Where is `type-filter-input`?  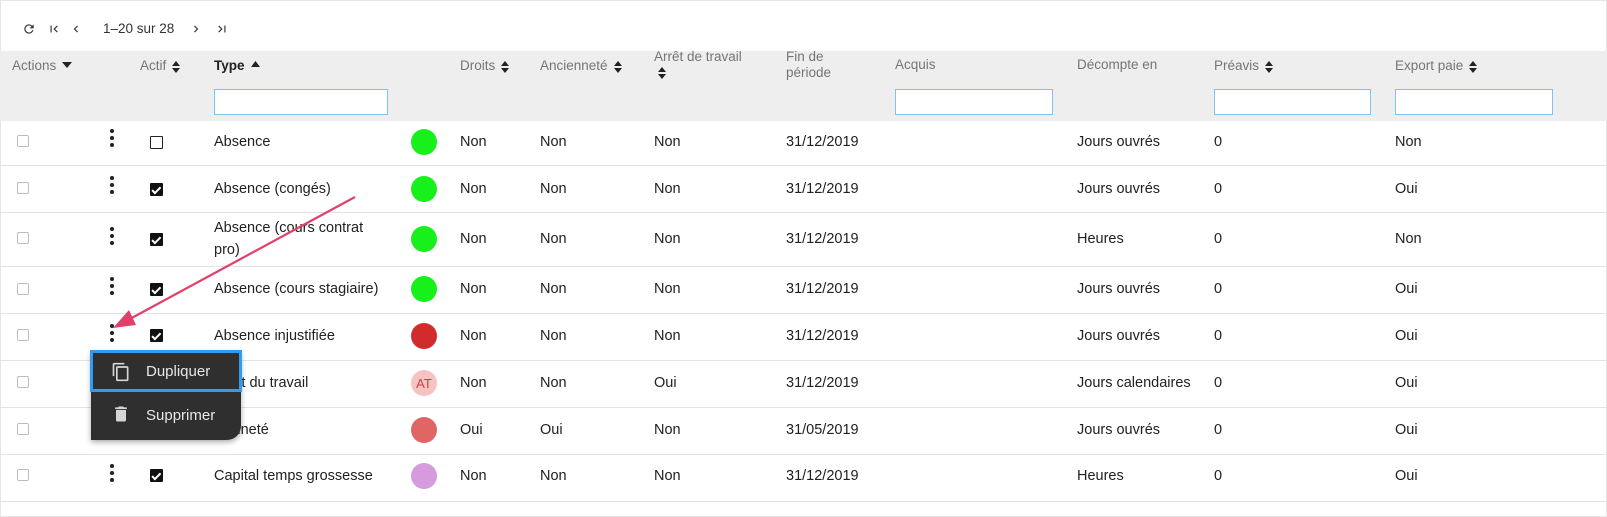 type-filter-input is located at coordinates (301, 102).